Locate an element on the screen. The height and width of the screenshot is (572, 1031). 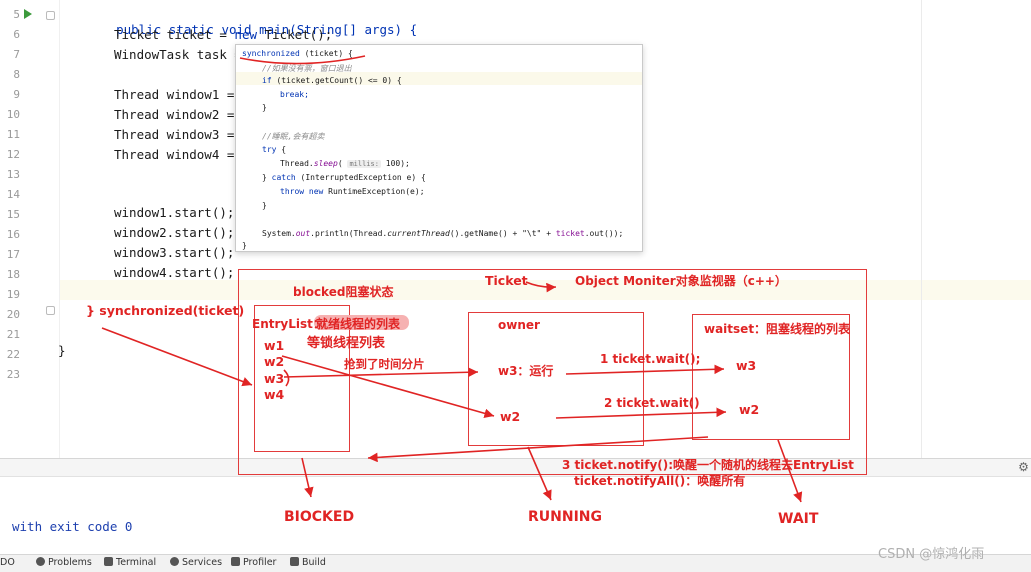
run-icon is located at coordinates (28, 14).